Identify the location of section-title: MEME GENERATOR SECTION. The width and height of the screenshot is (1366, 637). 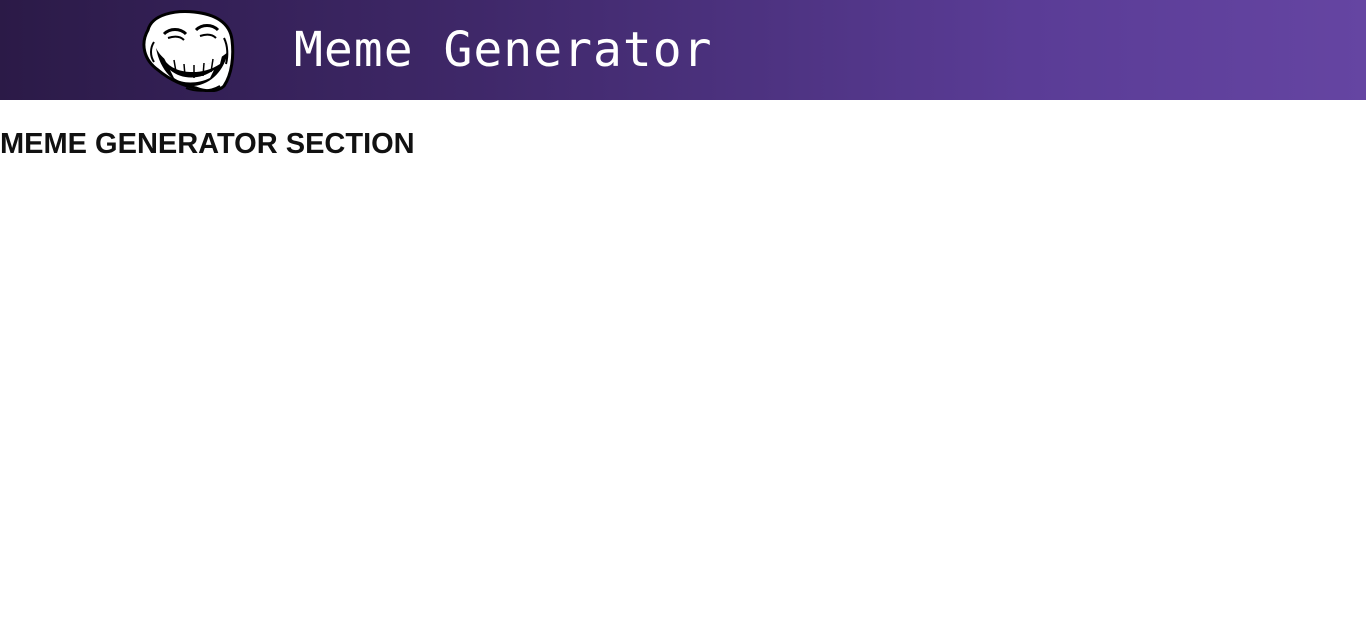
(207, 144).